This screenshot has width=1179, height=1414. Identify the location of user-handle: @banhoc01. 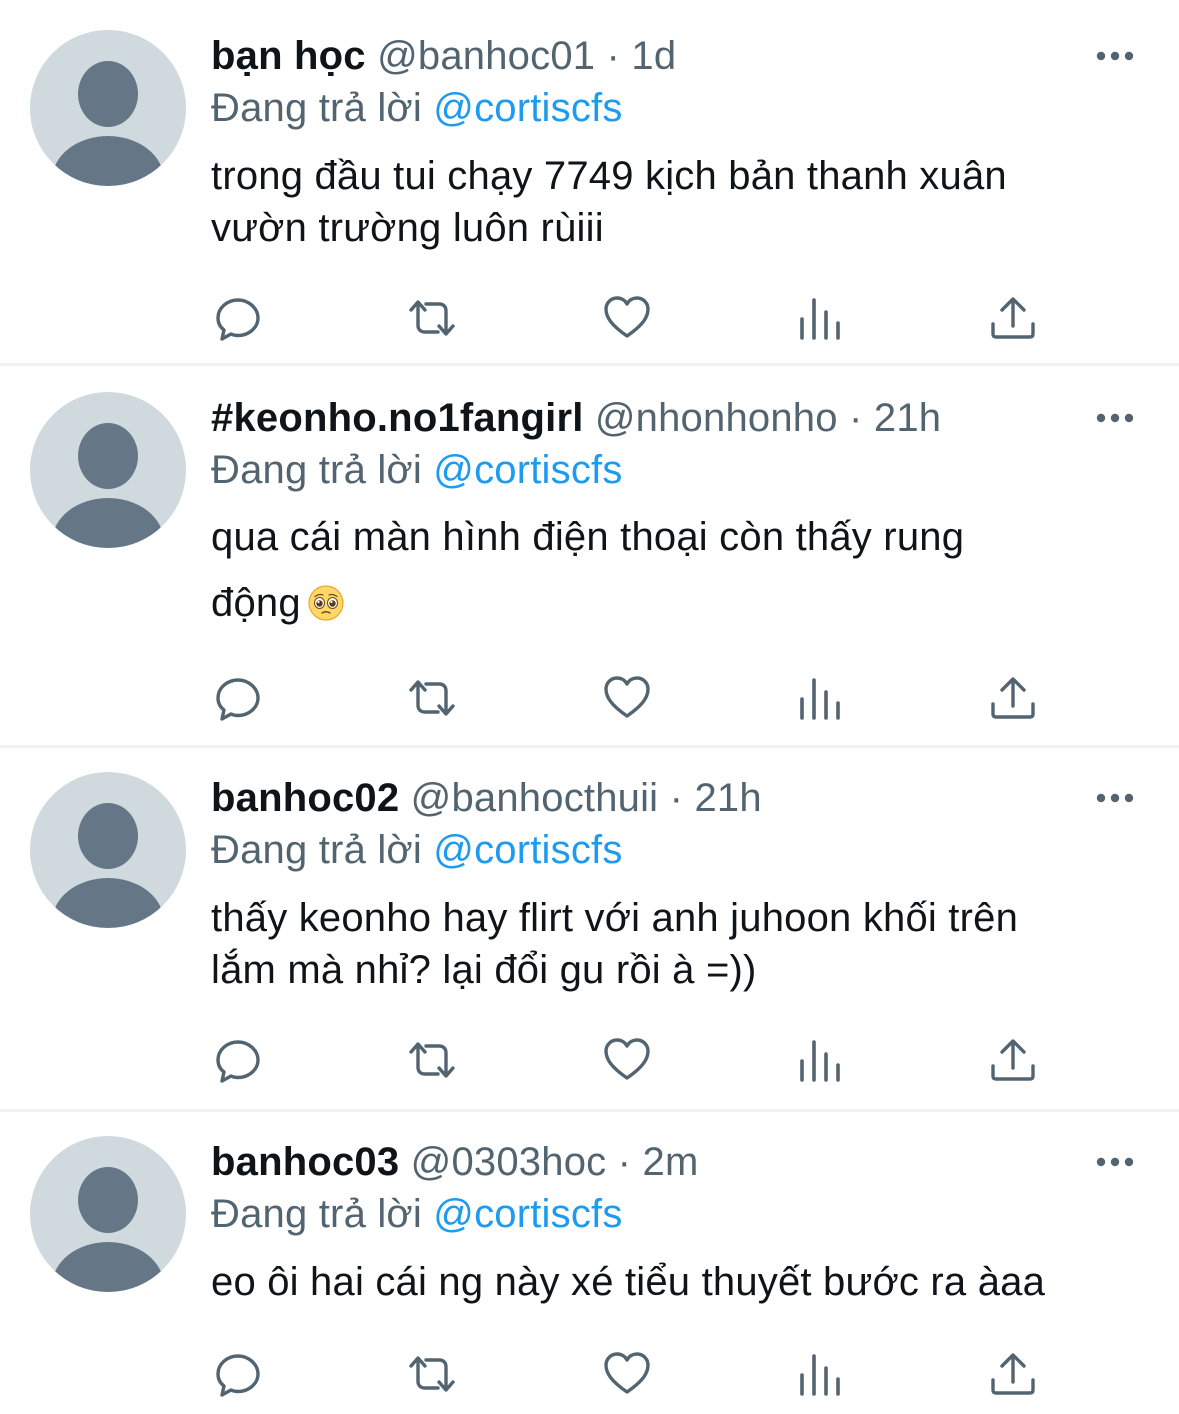
(486, 56).